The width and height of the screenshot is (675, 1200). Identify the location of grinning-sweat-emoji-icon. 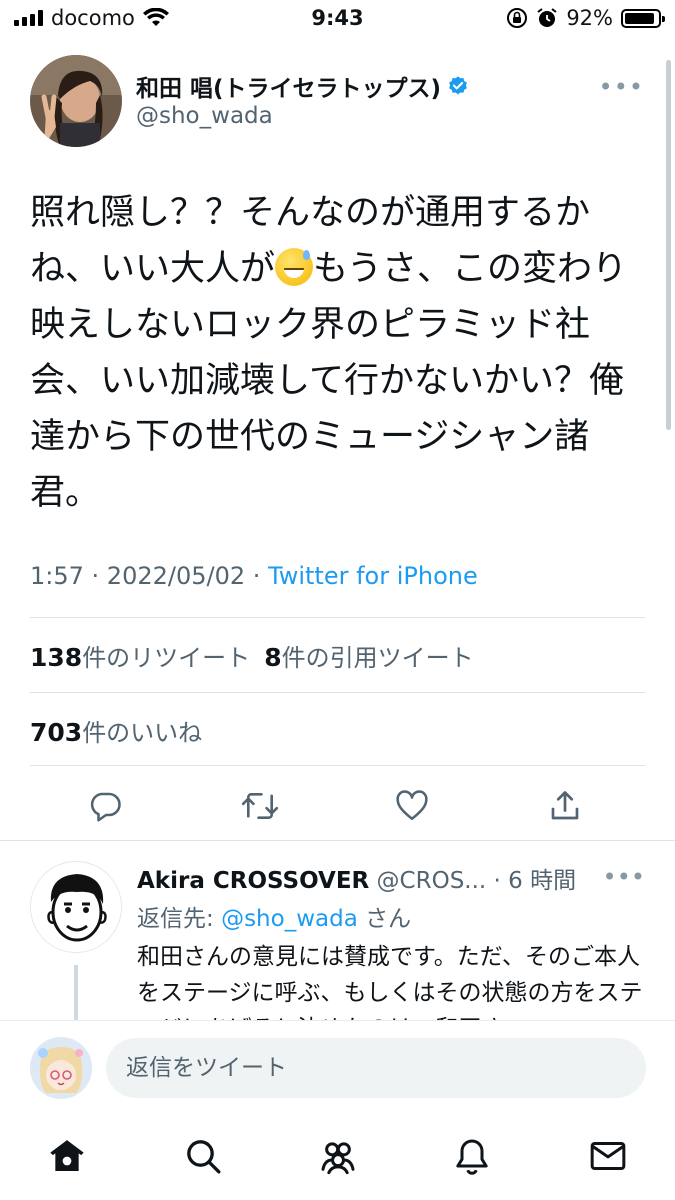
(294, 267).